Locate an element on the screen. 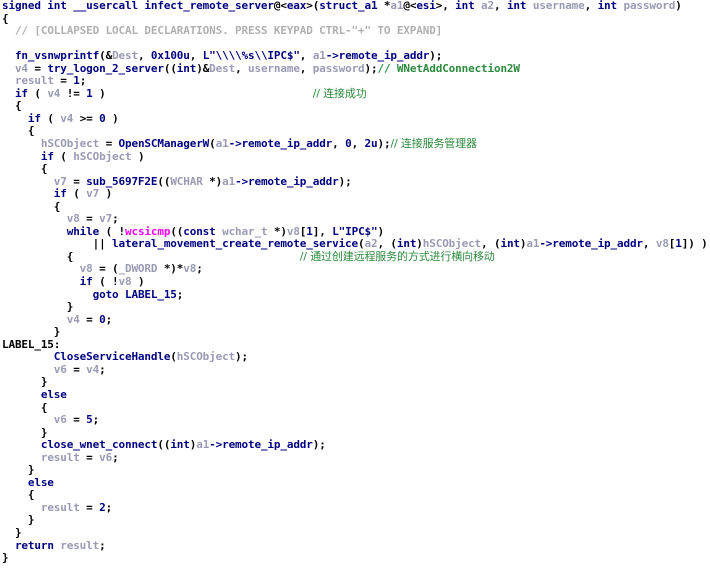 Image resolution: width=710 pixels, height=578 pixels. code-line: goto LABEL_15; is located at coordinates (355, 295).